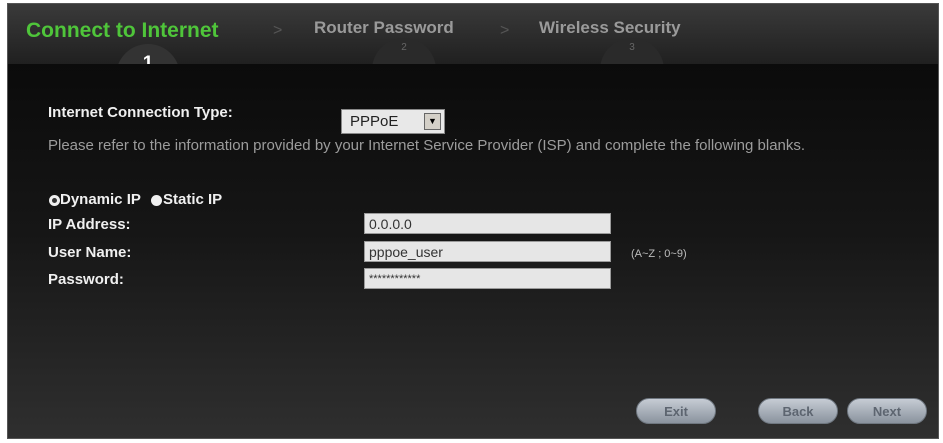 The height and width of the screenshot is (443, 943). What do you see at coordinates (86, 279) in the screenshot?
I see `password-label: Password:` at bounding box center [86, 279].